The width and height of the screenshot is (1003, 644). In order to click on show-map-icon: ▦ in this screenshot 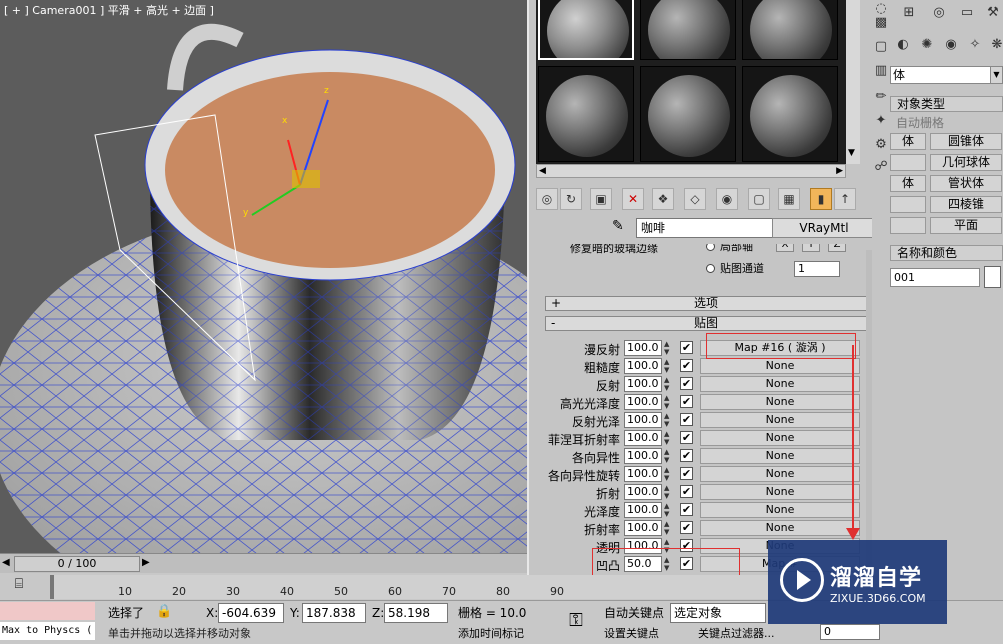, I will do `click(789, 199)`.